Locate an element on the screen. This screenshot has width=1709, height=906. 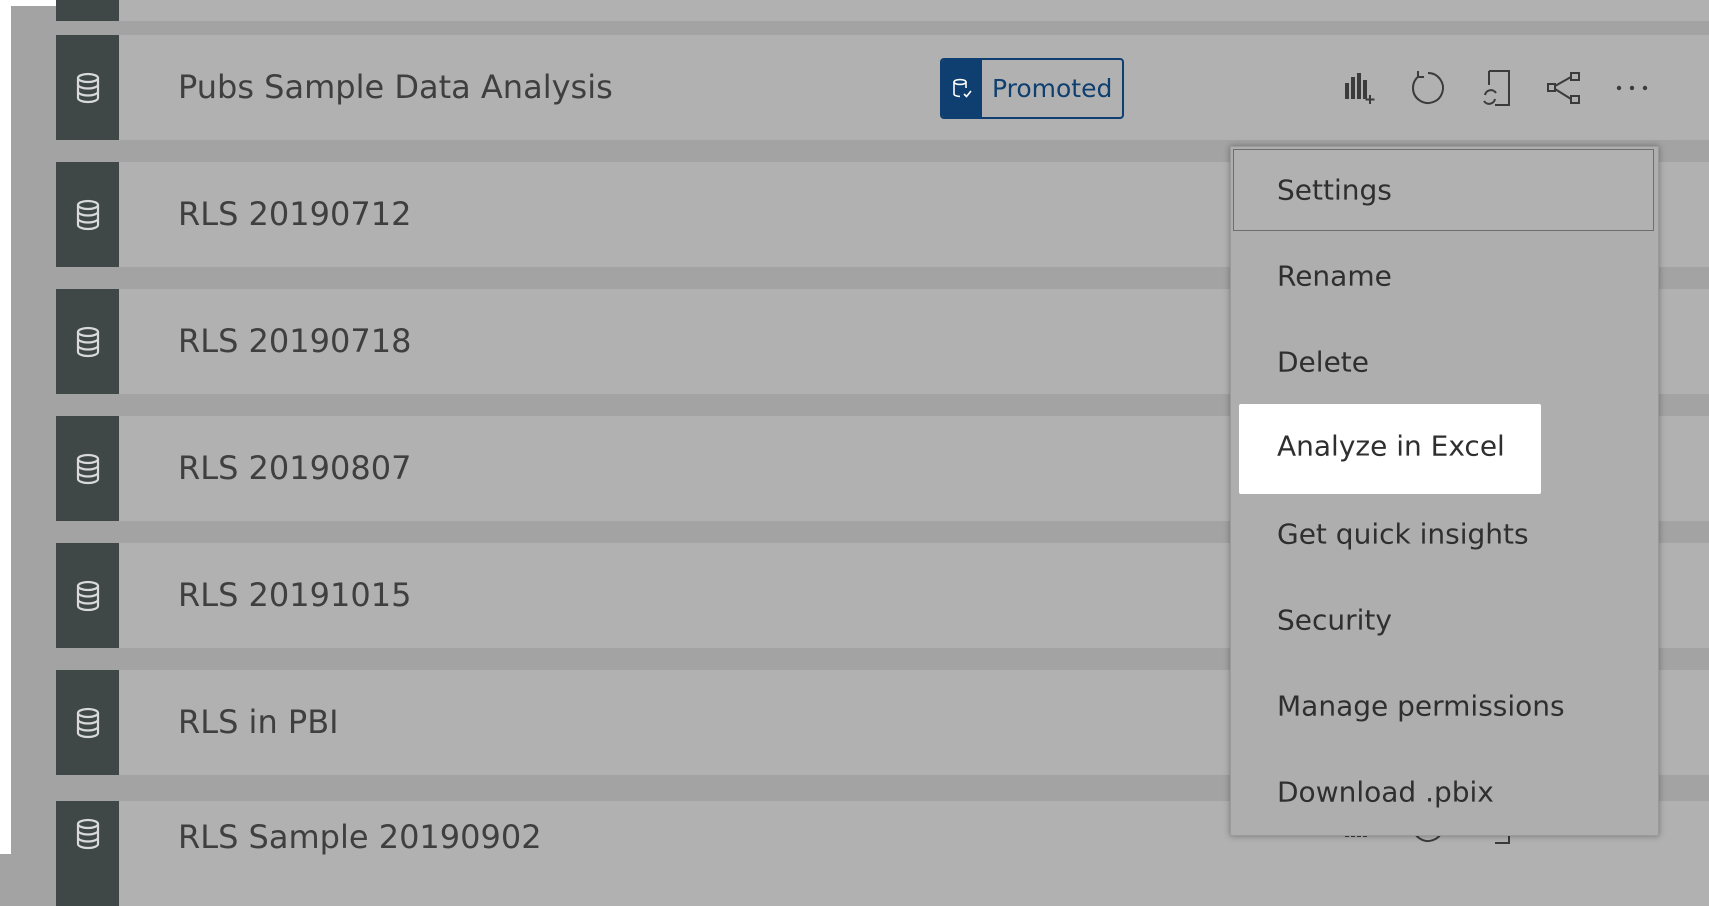
menu-item-settings: Settings is located at coordinates (1444, 190).